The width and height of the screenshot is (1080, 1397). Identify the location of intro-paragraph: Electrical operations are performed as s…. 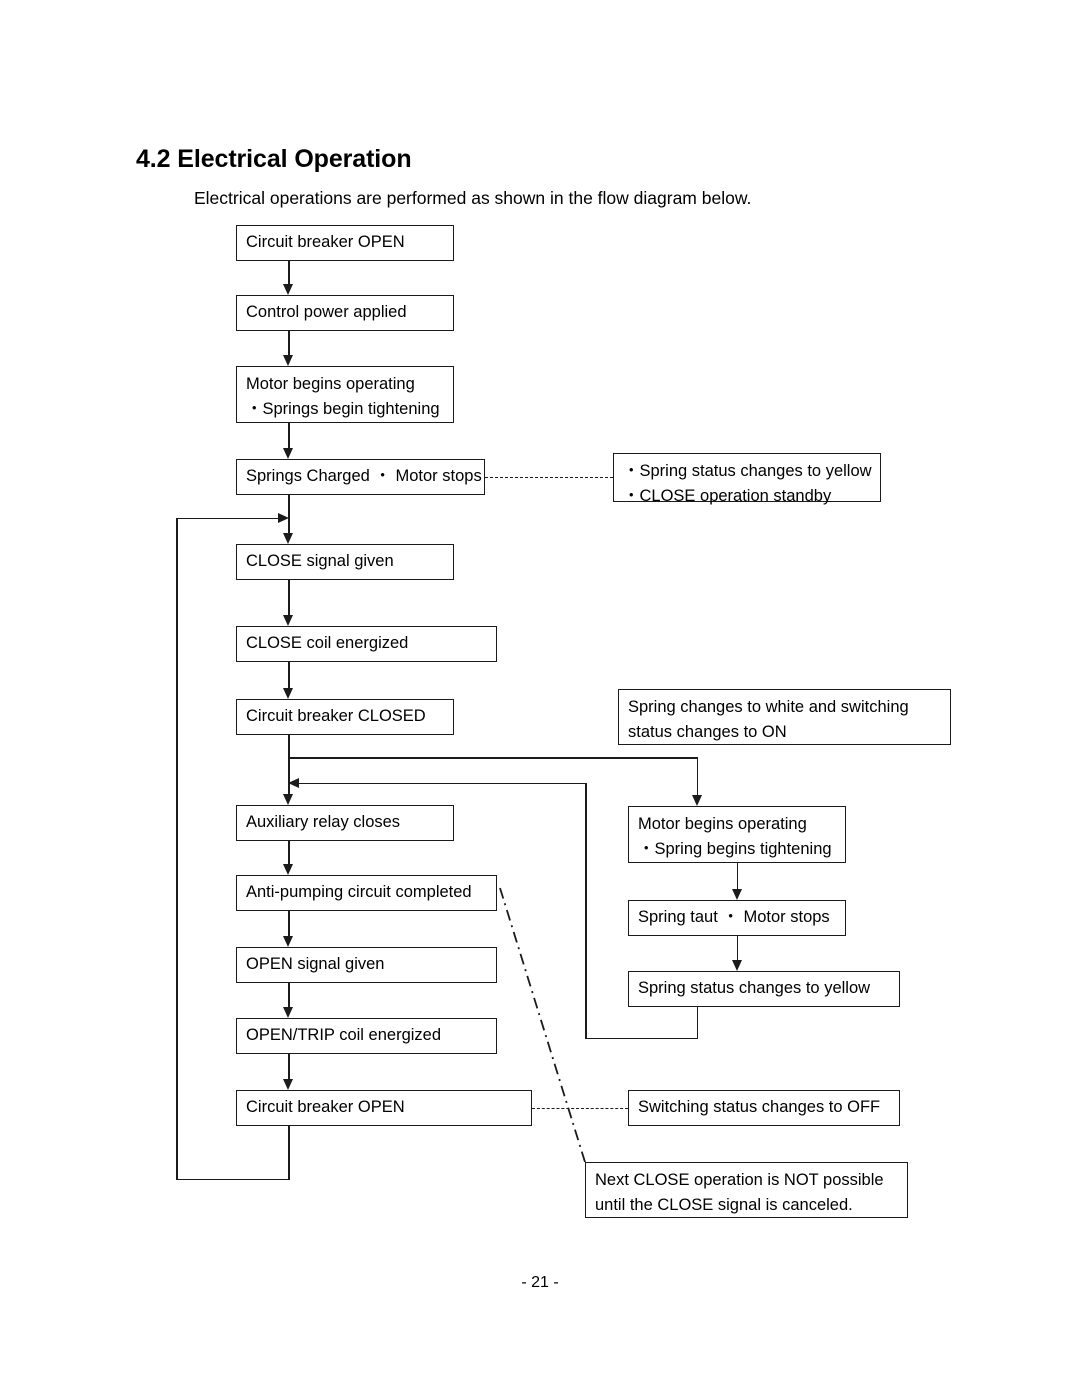
(473, 198).